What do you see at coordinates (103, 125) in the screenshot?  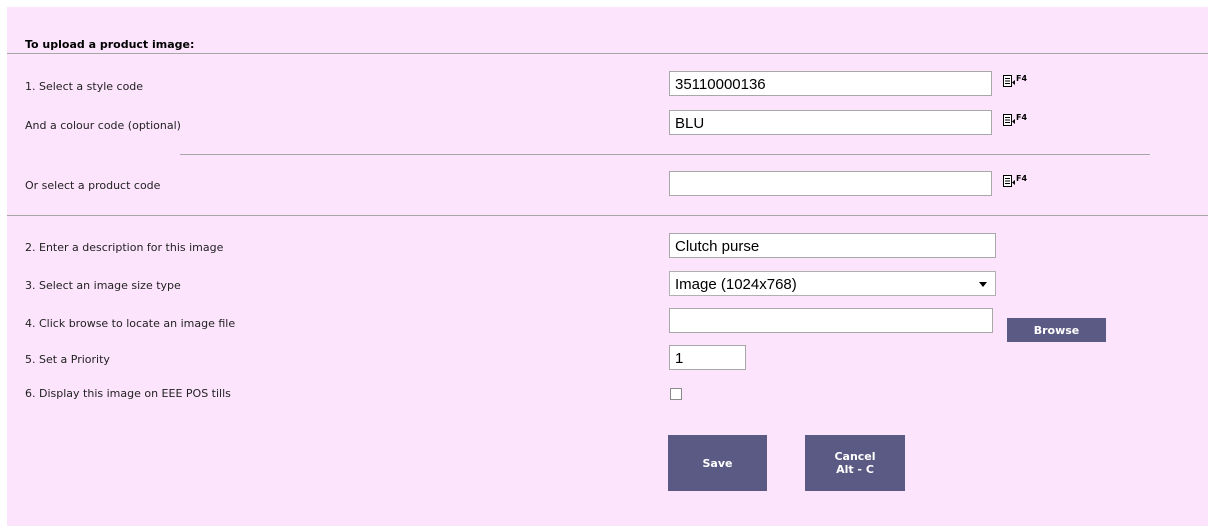 I see `colour-code-label: And a colour code (optional)` at bounding box center [103, 125].